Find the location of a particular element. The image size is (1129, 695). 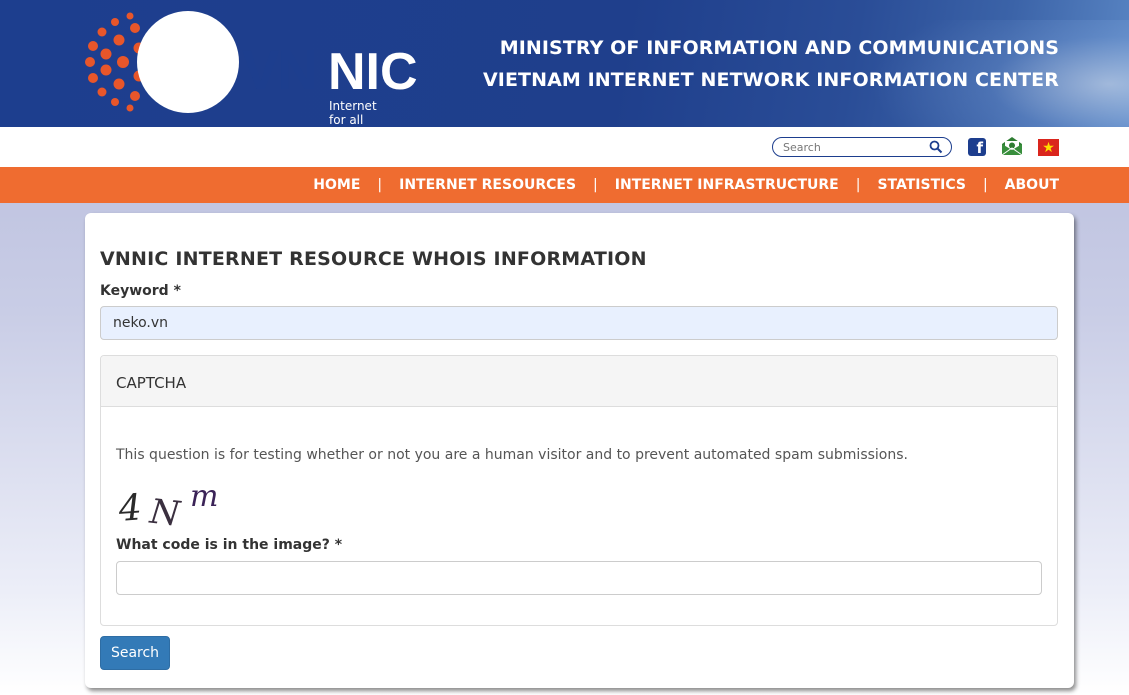

search-button: Search is located at coordinates (135, 653).